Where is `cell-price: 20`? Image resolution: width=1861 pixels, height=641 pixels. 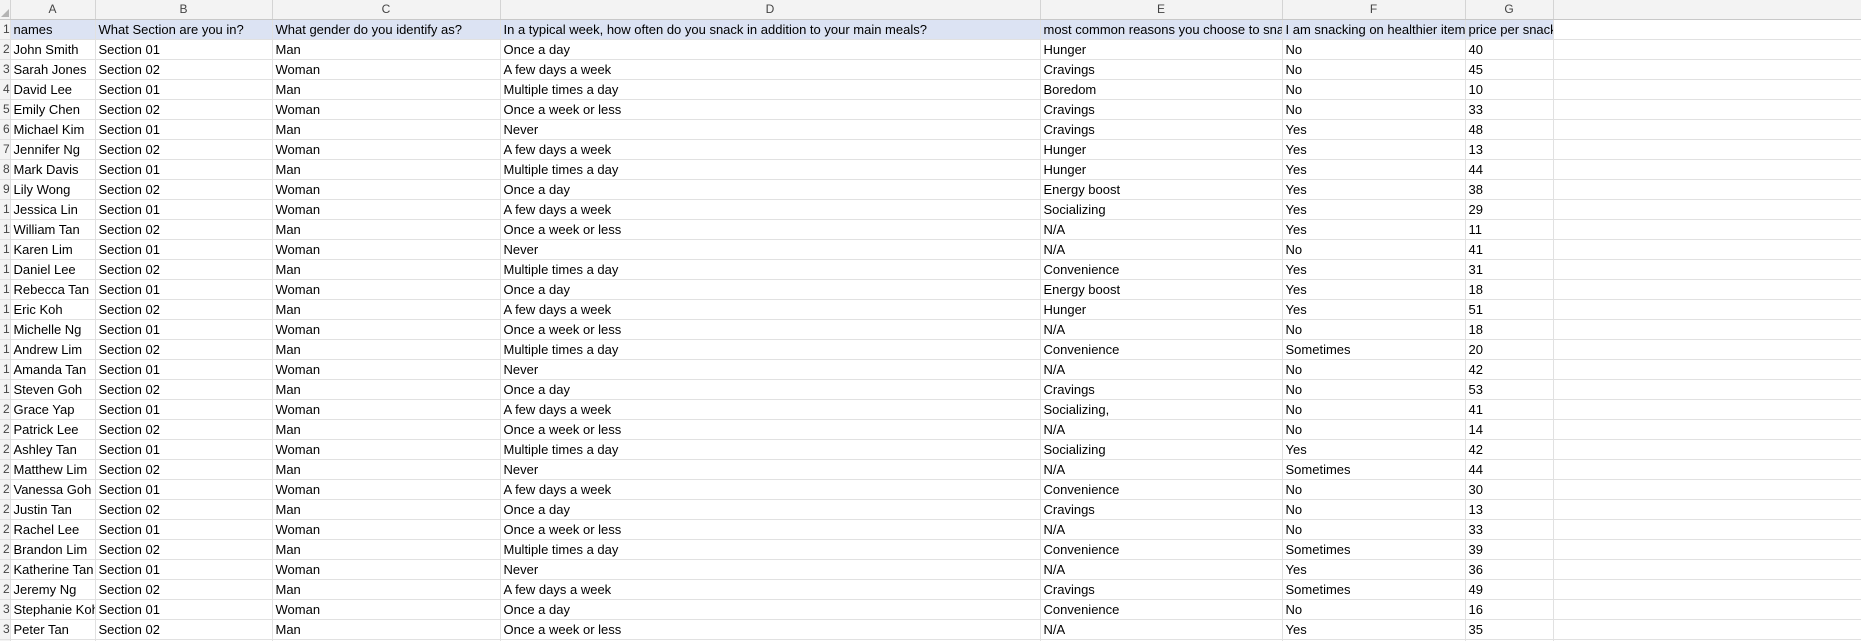
cell-price: 20 is located at coordinates (1509, 349).